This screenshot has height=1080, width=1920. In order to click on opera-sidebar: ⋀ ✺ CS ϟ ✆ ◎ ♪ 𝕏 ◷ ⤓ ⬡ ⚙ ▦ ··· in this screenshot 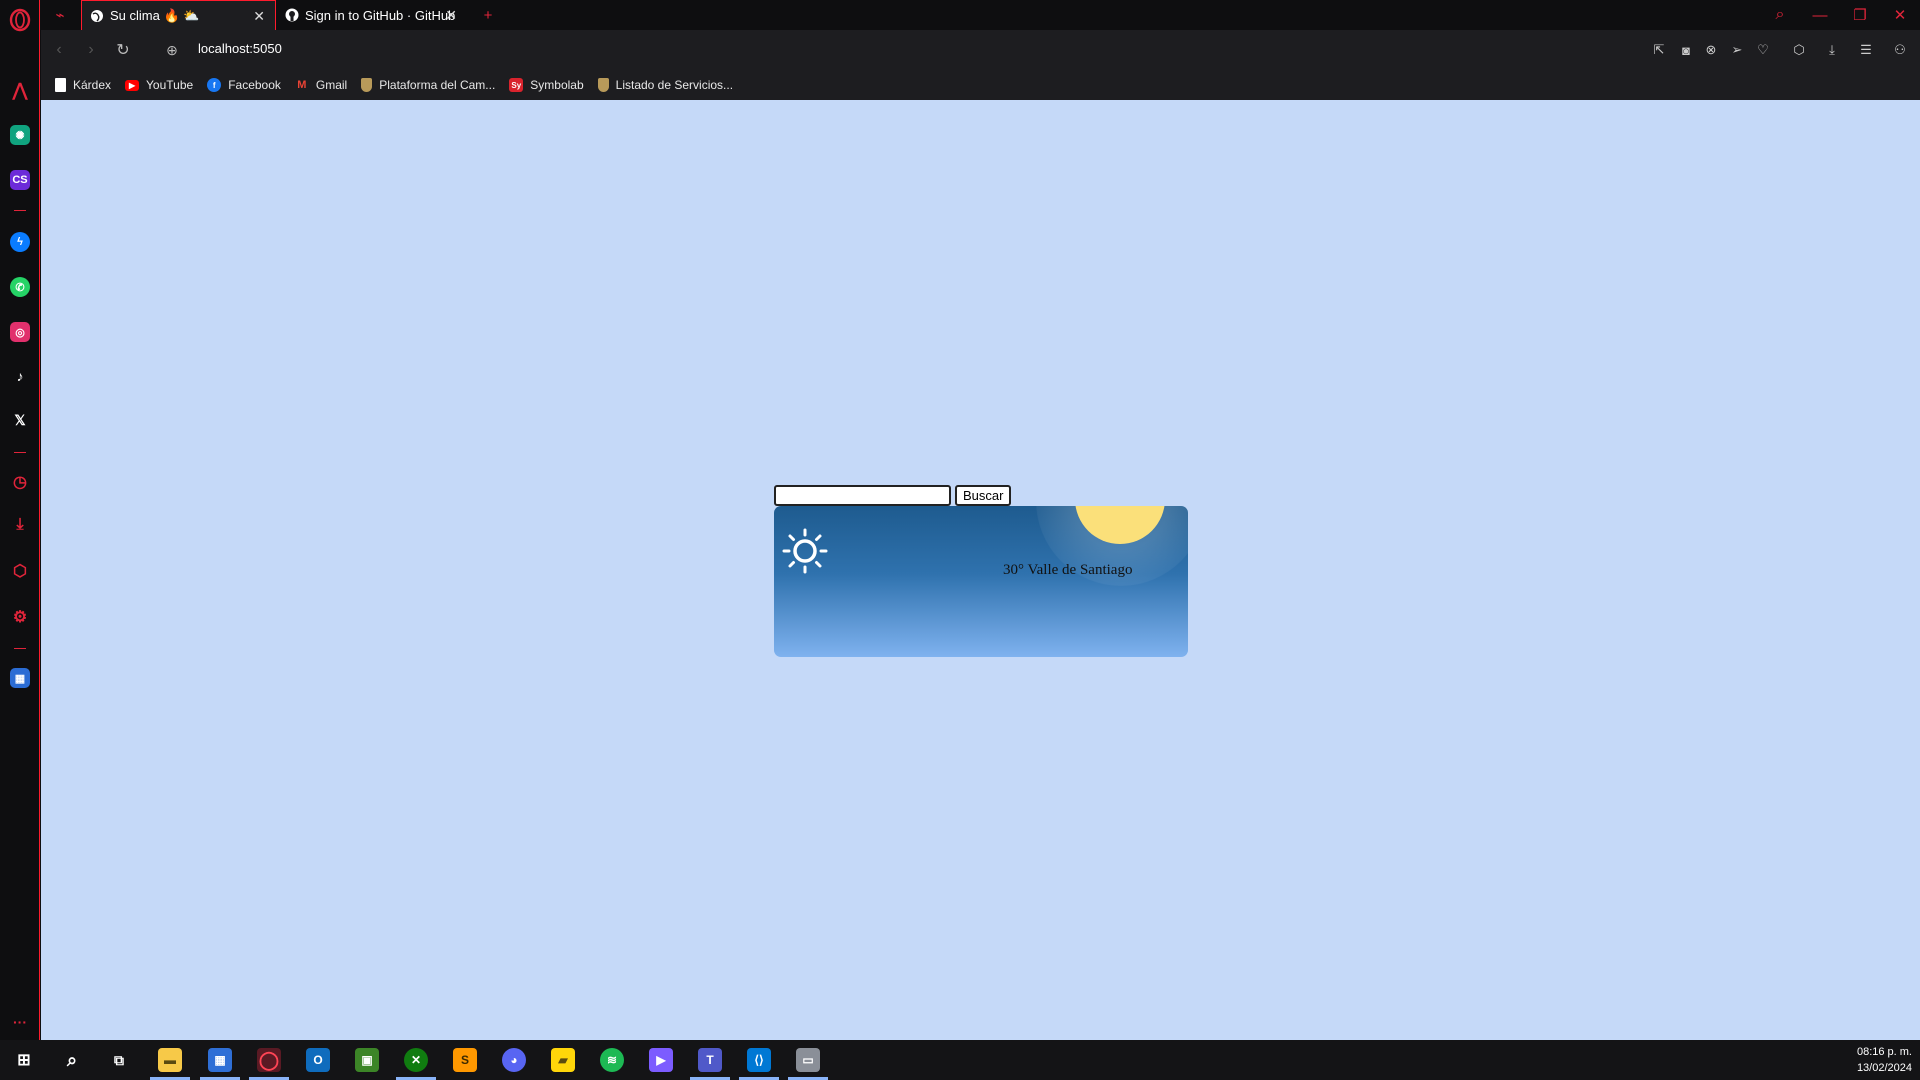, I will do `click(20, 520)`.